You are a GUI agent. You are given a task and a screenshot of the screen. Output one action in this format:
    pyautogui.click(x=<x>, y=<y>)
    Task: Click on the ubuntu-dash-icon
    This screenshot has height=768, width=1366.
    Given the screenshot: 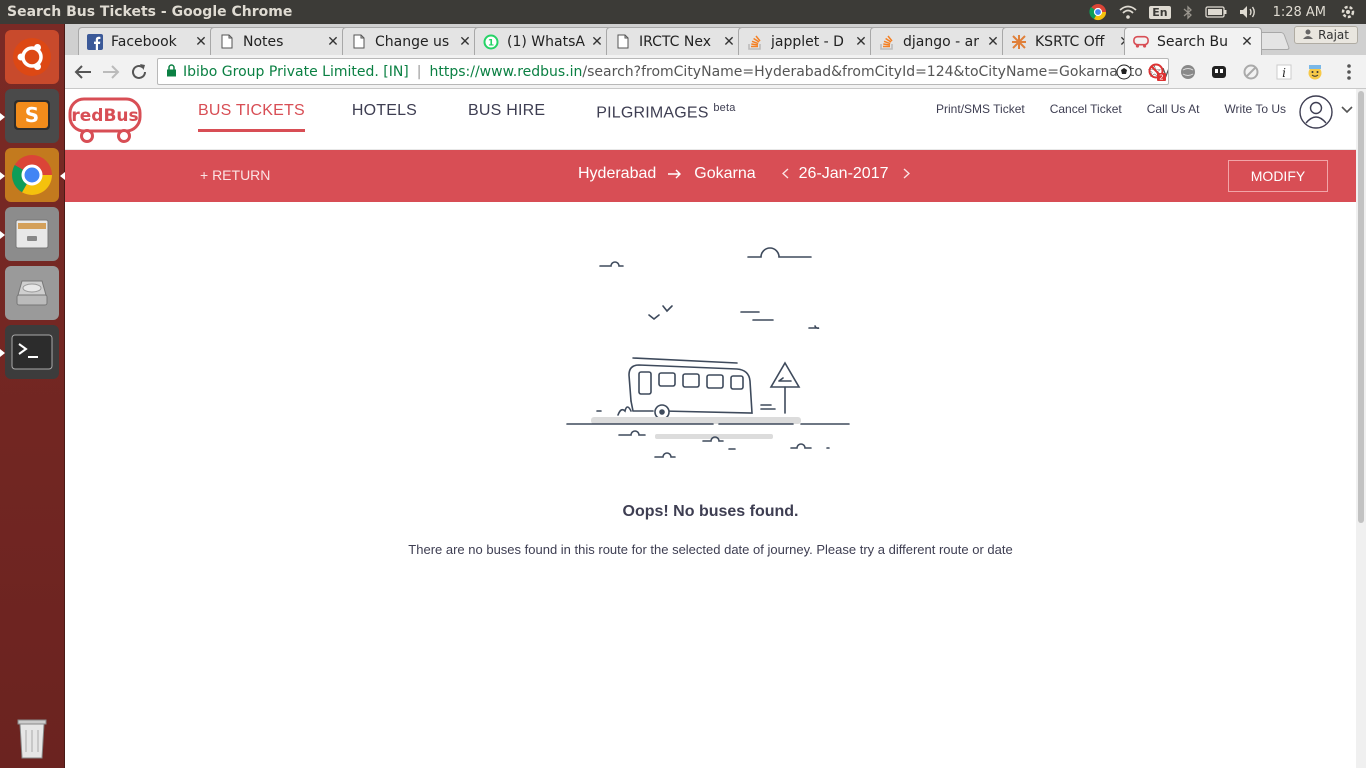 What is the action you would take?
    pyautogui.click(x=32, y=57)
    